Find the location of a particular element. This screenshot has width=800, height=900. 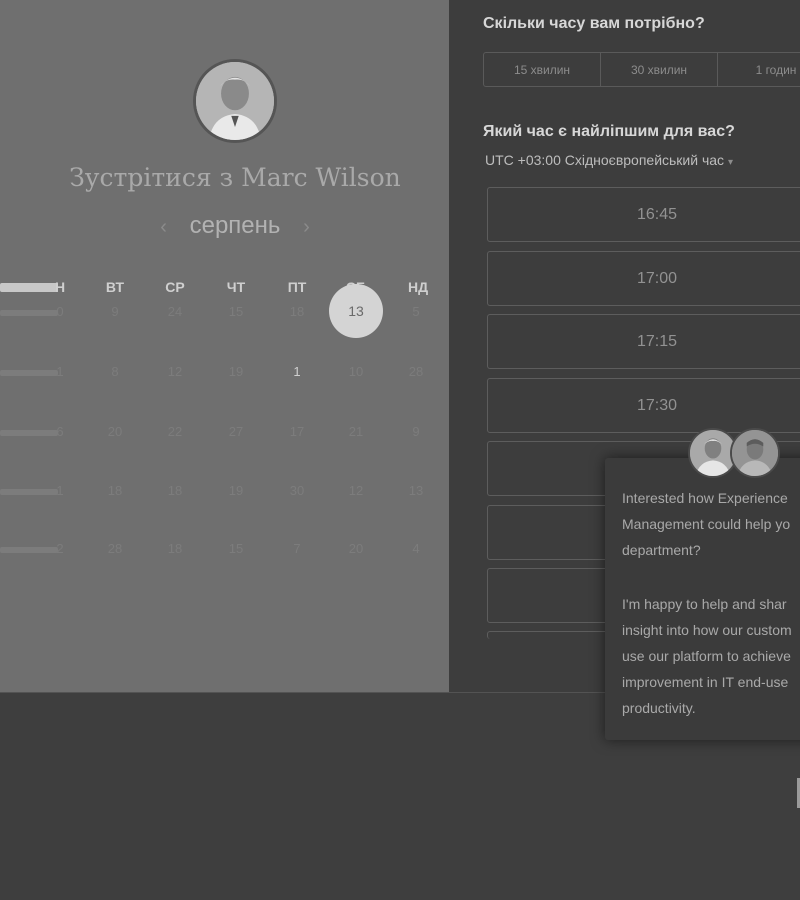

calendar-day: 13 is located at coordinates (416, 490).